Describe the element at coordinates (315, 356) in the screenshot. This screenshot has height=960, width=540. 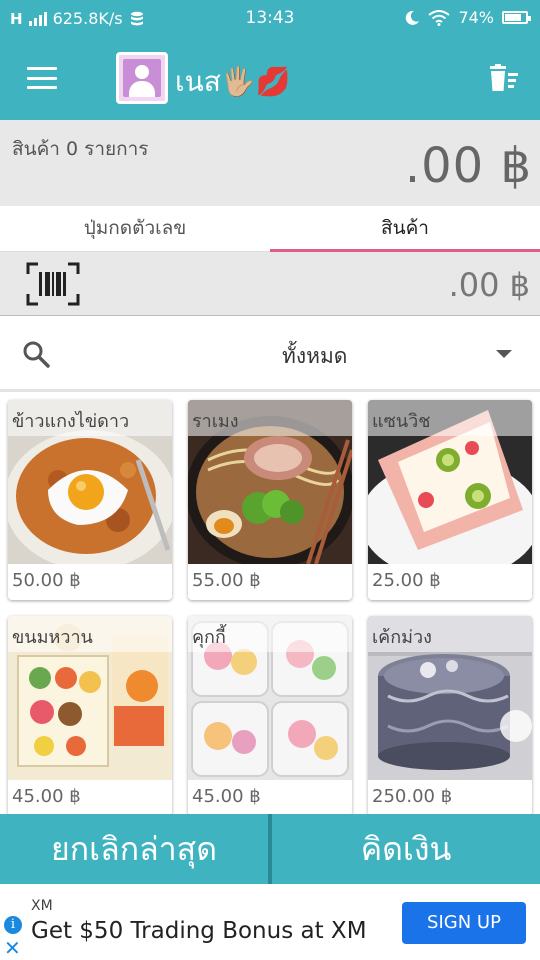
I see `category-label: ทั้งหมด` at that location.